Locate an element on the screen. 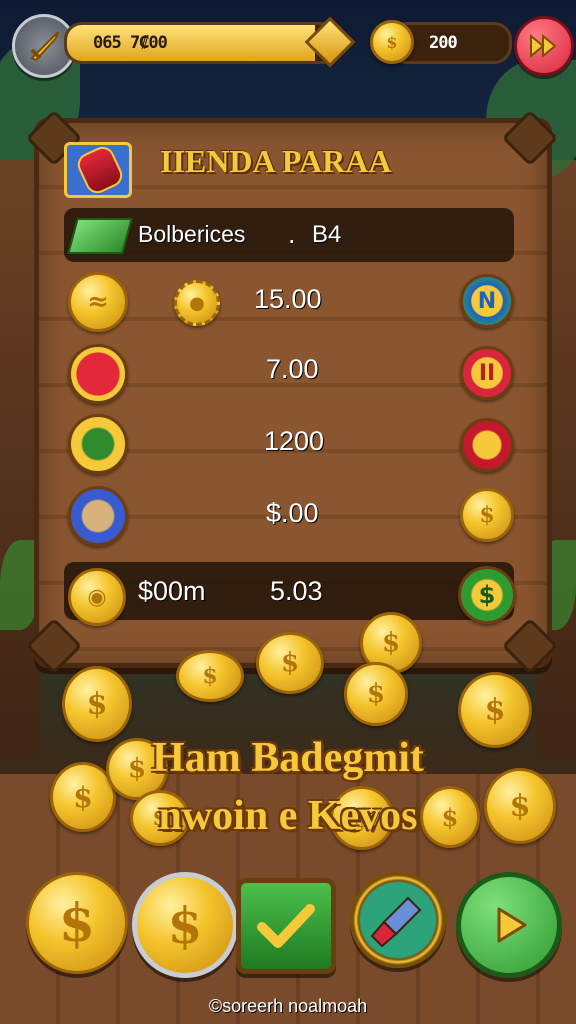 Image resolution: width=576 pixels, height=1024 pixels. battery-icon is located at coordinates (98, 444).